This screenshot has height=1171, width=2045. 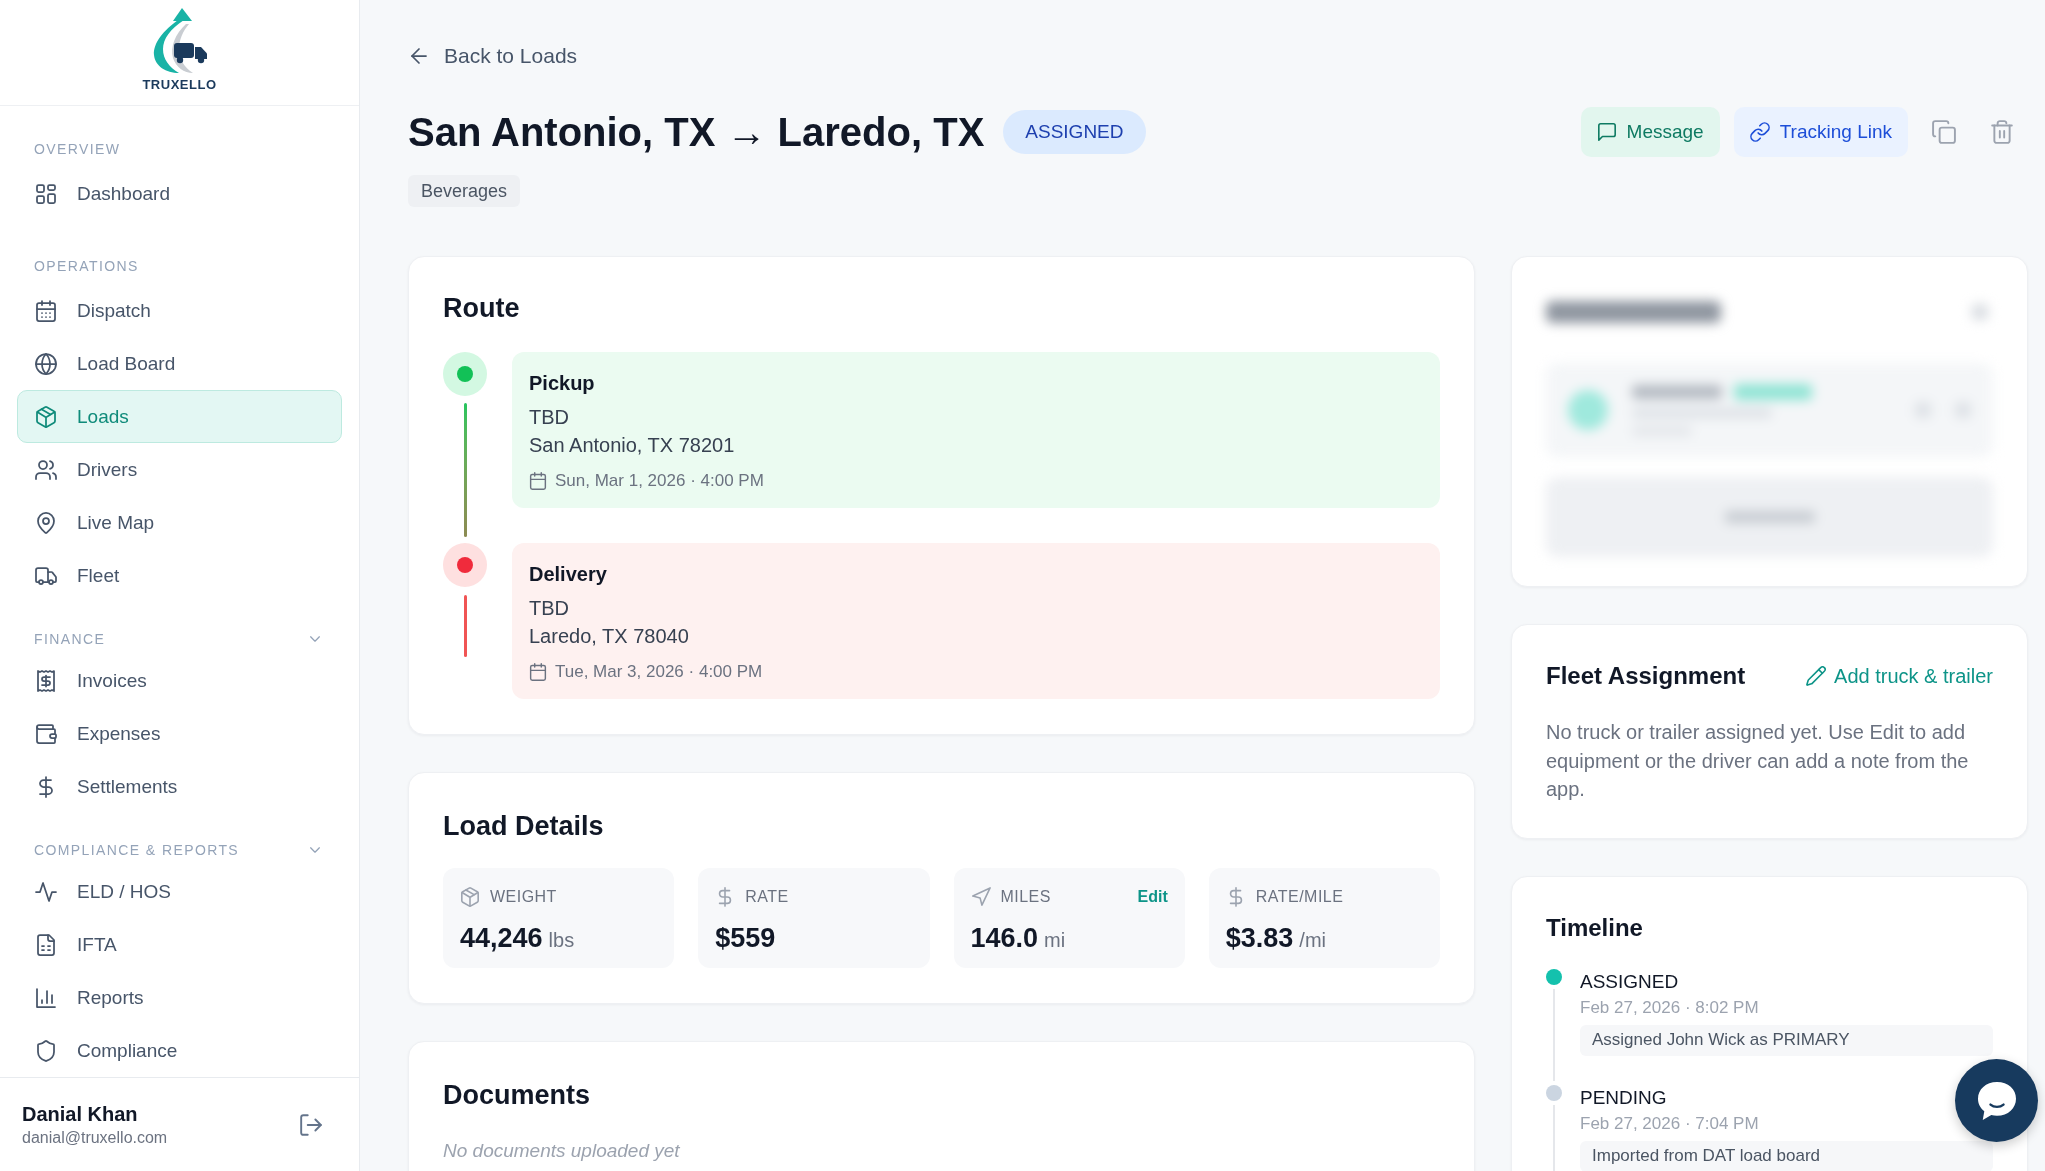 What do you see at coordinates (179, 363) in the screenshot?
I see `nav-item: Load Board` at bounding box center [179, 363].